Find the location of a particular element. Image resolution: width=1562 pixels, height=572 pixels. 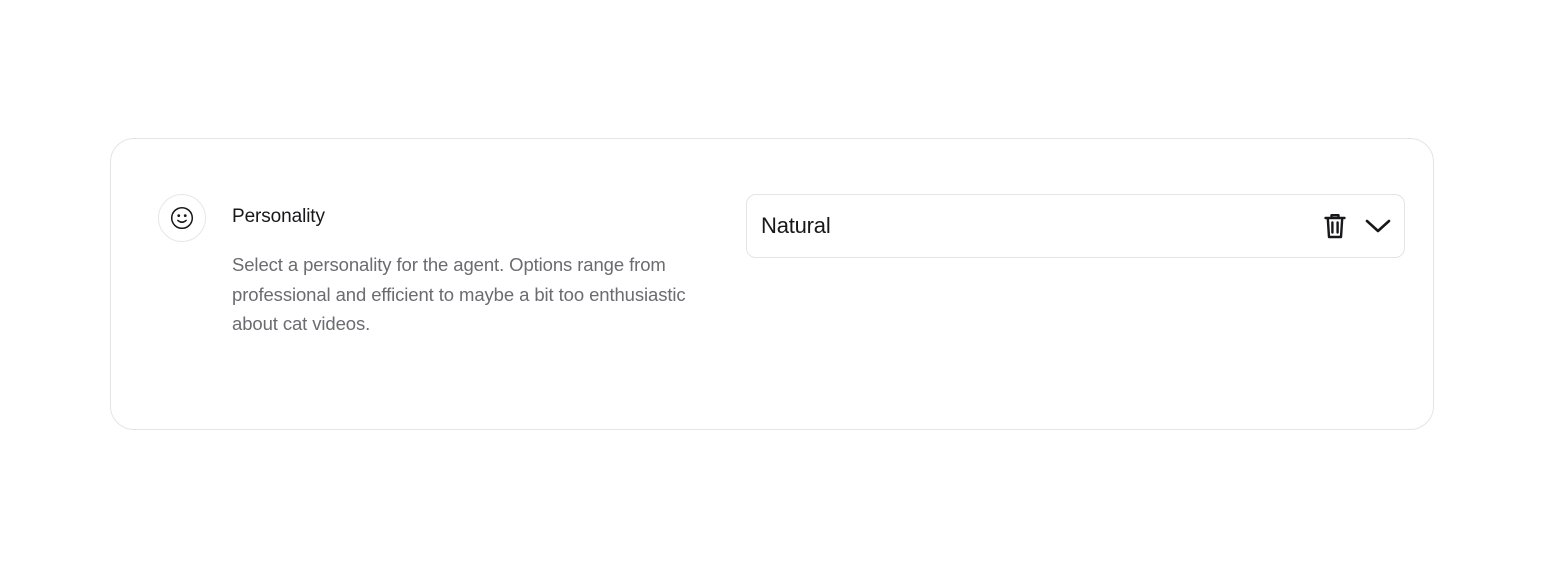

personality-icon-badge is located at coordinates (182, 218).